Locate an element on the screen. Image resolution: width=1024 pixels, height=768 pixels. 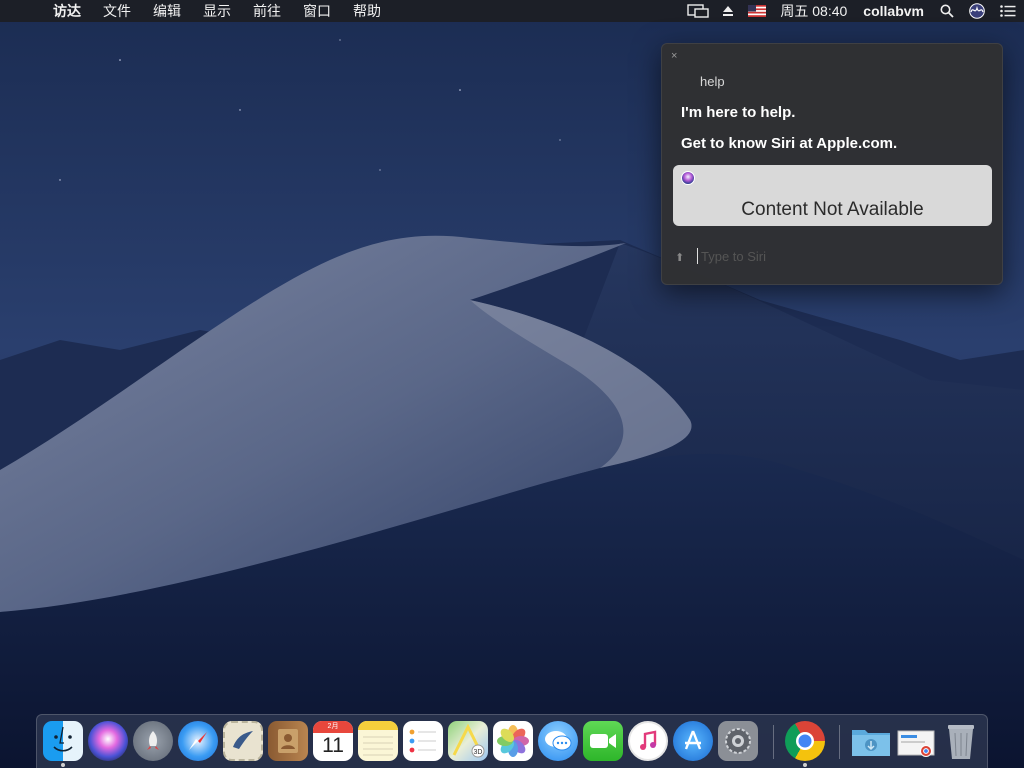
facetime-icon is located at coordinates (603, 741).